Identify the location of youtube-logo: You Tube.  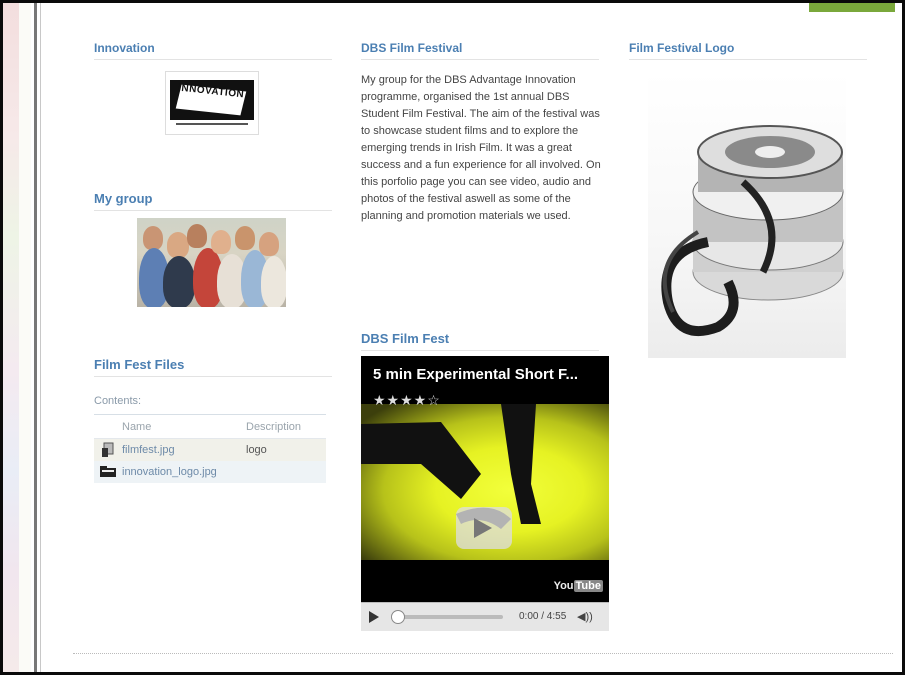
(578, 586).